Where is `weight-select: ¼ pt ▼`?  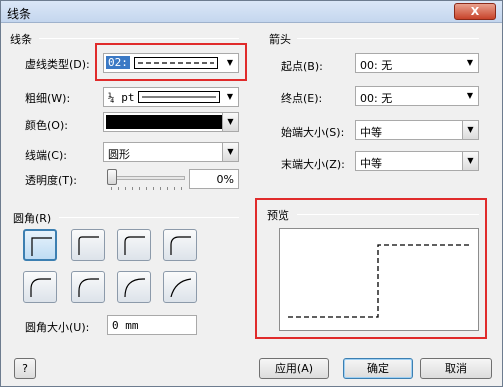 weight-select: ¼ pt ▼ is located at coordinates (171, 97).